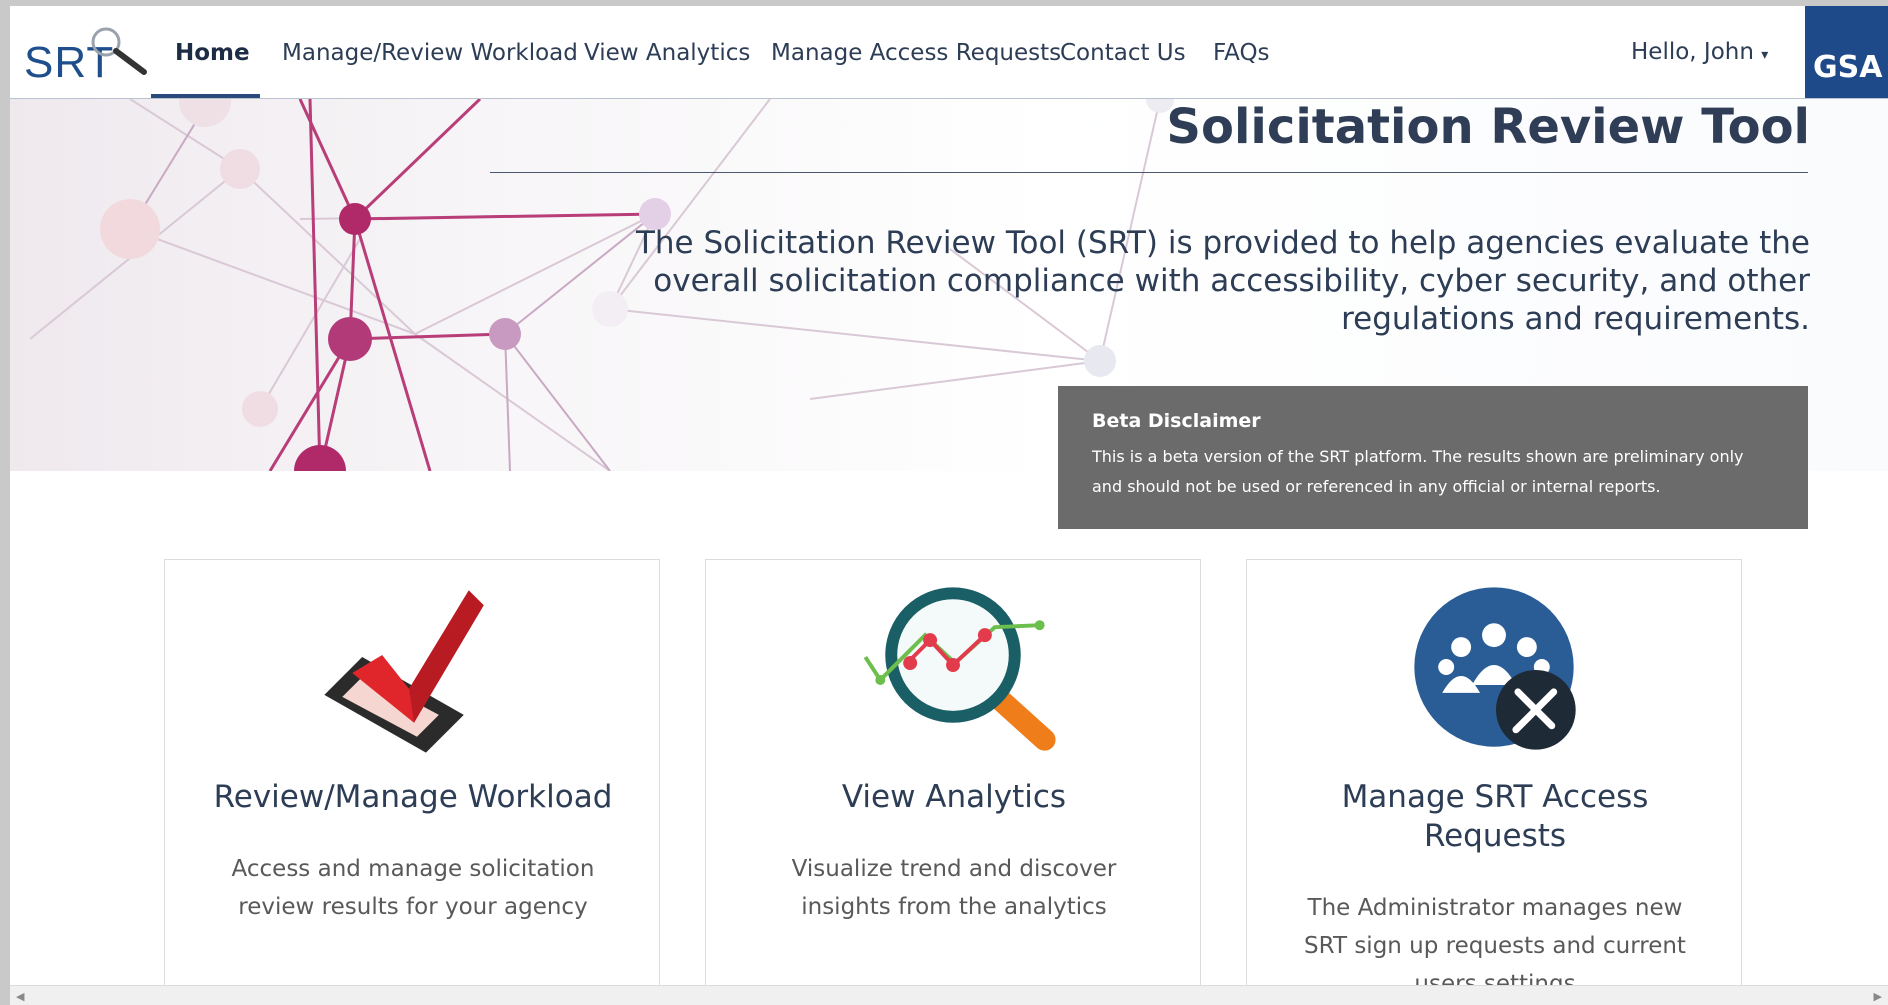 This screenshot has height=1005, width=1888. Describe the element at coordinates (916, 53) in the screenshot. I see `nav-manage-access-requests: Manage Access Requests` at that location.